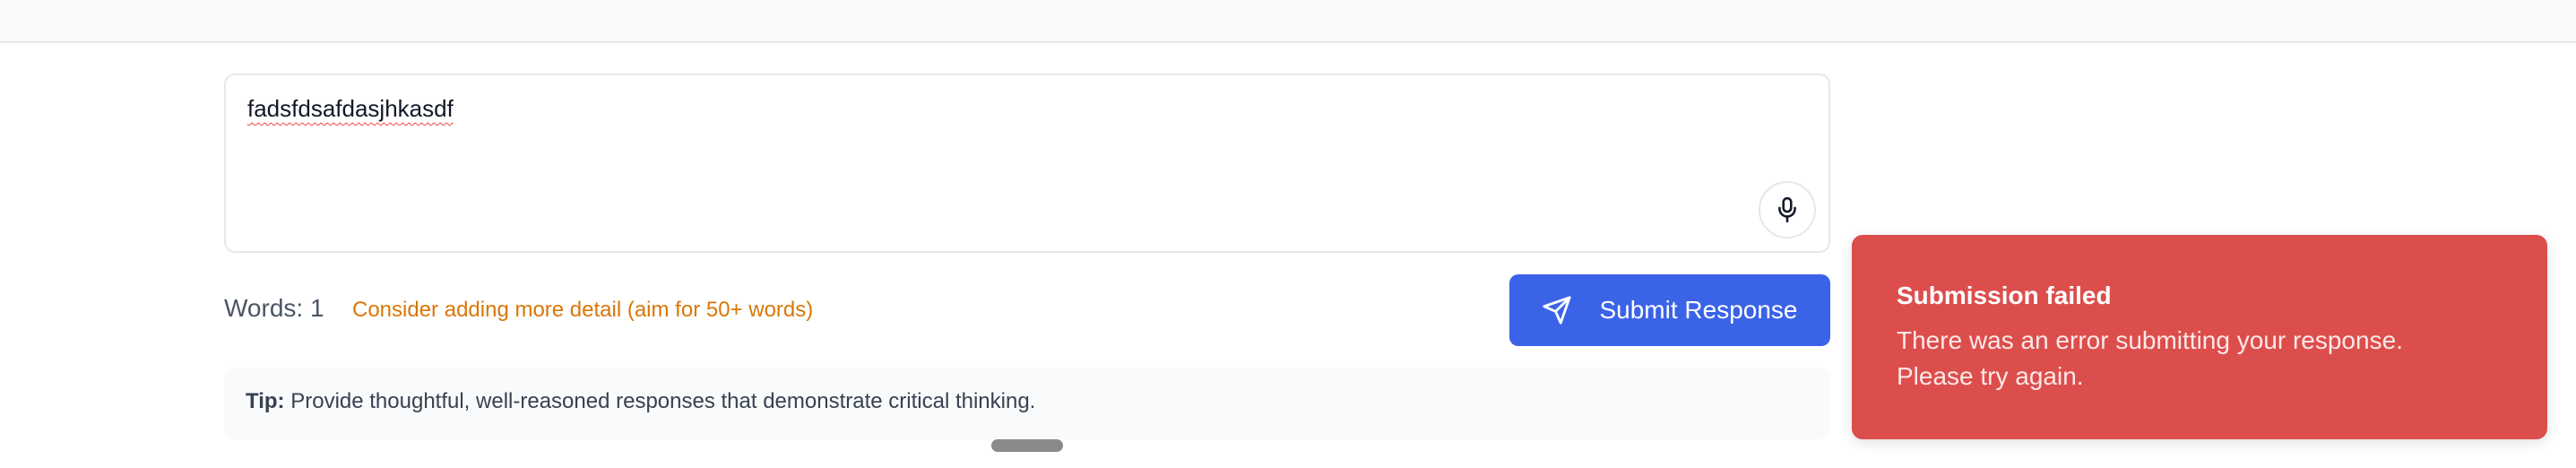 The width and height of the screenshot is (2576, 468). Describe the element at coordinates (1288, 21) in the screenshot. I see `top-bar` at that location.